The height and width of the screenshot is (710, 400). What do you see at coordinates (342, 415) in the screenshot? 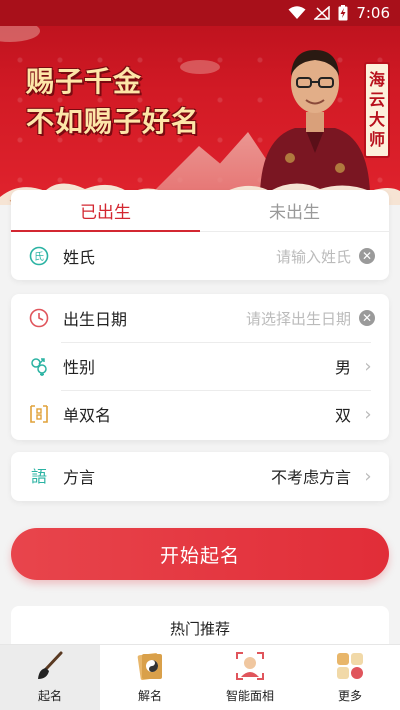
I see `name-length-value: 双` at bounding box center [342, 415].